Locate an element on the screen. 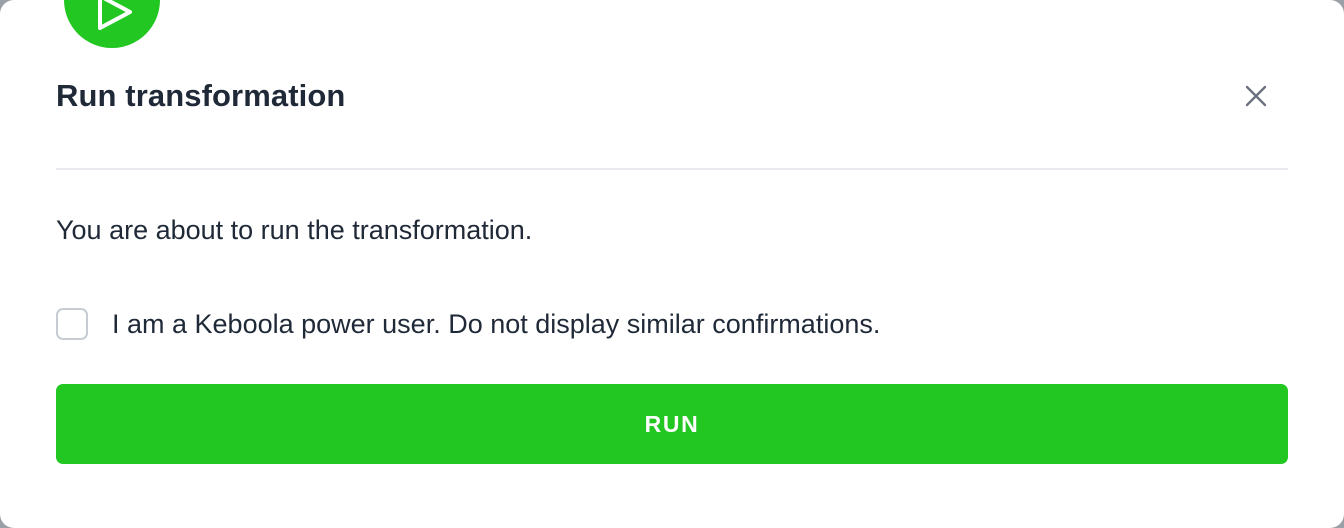  play-icon-badge is located at coordinates (112, 24).